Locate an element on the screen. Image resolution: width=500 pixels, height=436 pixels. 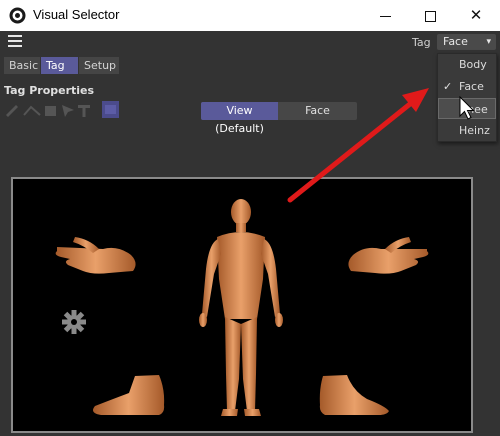
dropdown-item-label: Body is located at coordinates (473, 64).